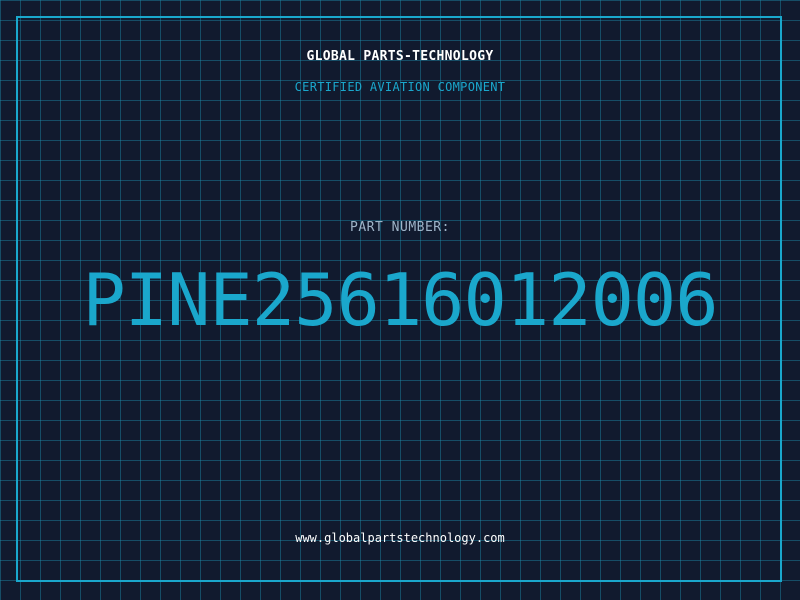 Image resolution: width=800 pixels, height=600 pixels. Describe the element at coordinates (400, 56) in the screenshot. I see `brand-name: GLOBAL PARTS-TECHNOLOGY` at that location.